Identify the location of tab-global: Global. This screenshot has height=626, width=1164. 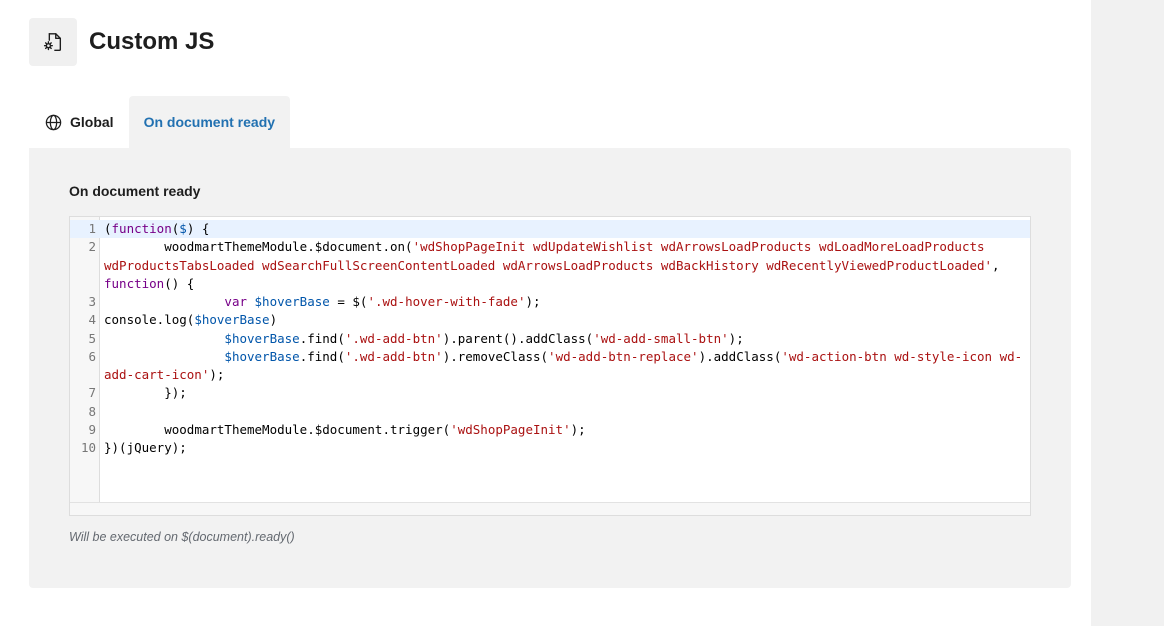
(79, 122).